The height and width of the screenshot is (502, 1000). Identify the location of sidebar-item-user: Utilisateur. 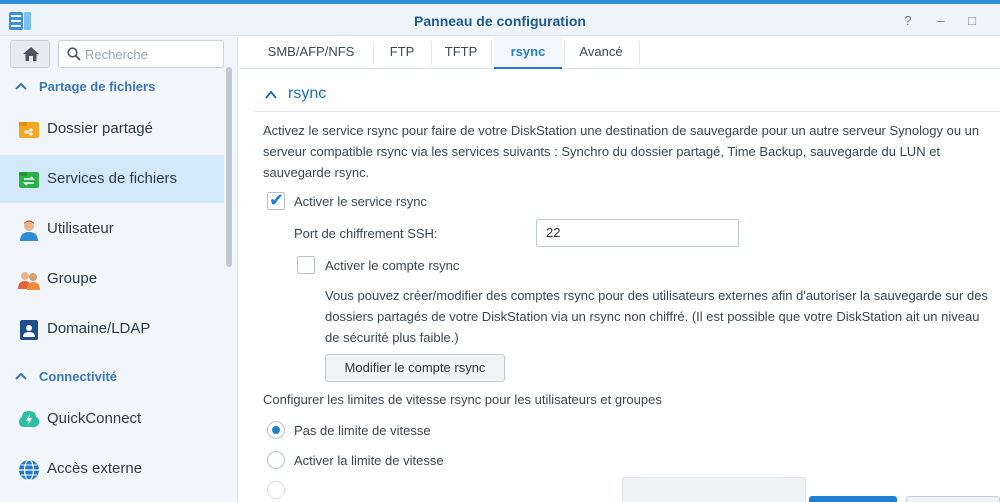
(112, 229).